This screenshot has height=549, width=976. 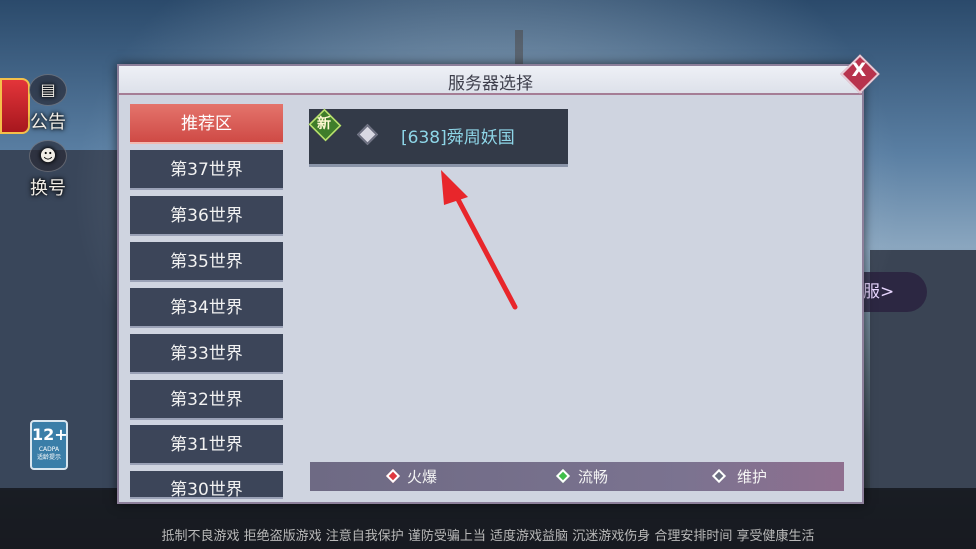 I want to click on tab-world-36: 第36世界, so click(x=206, y=216).